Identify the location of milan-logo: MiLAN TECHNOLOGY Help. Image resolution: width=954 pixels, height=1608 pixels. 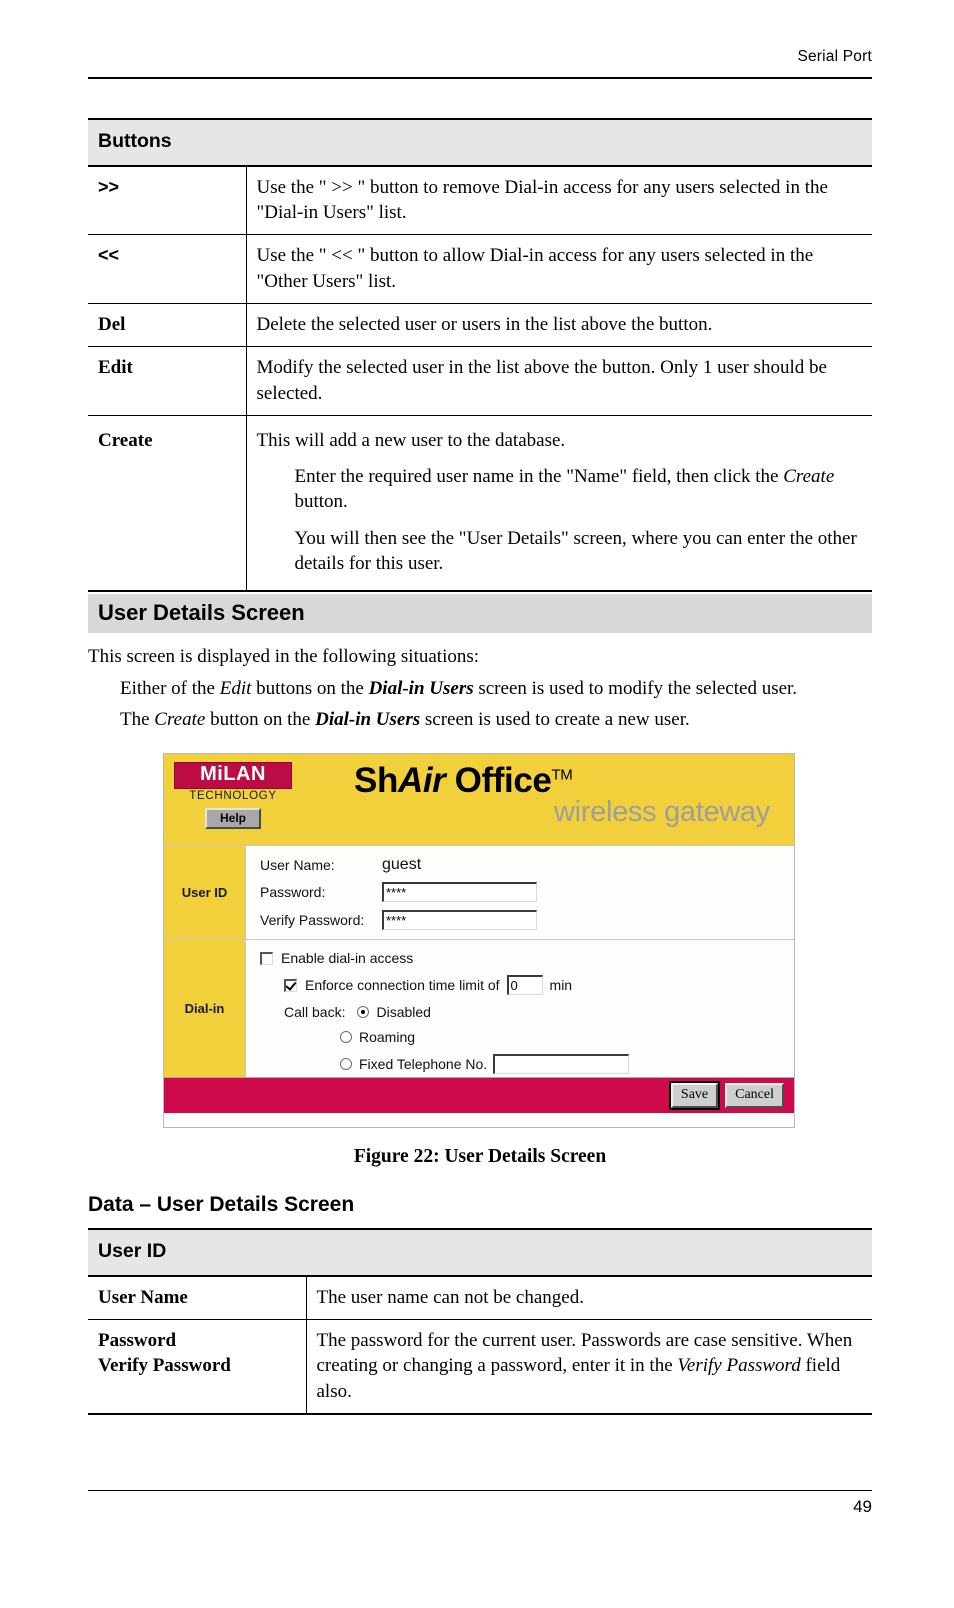
(233, 795).